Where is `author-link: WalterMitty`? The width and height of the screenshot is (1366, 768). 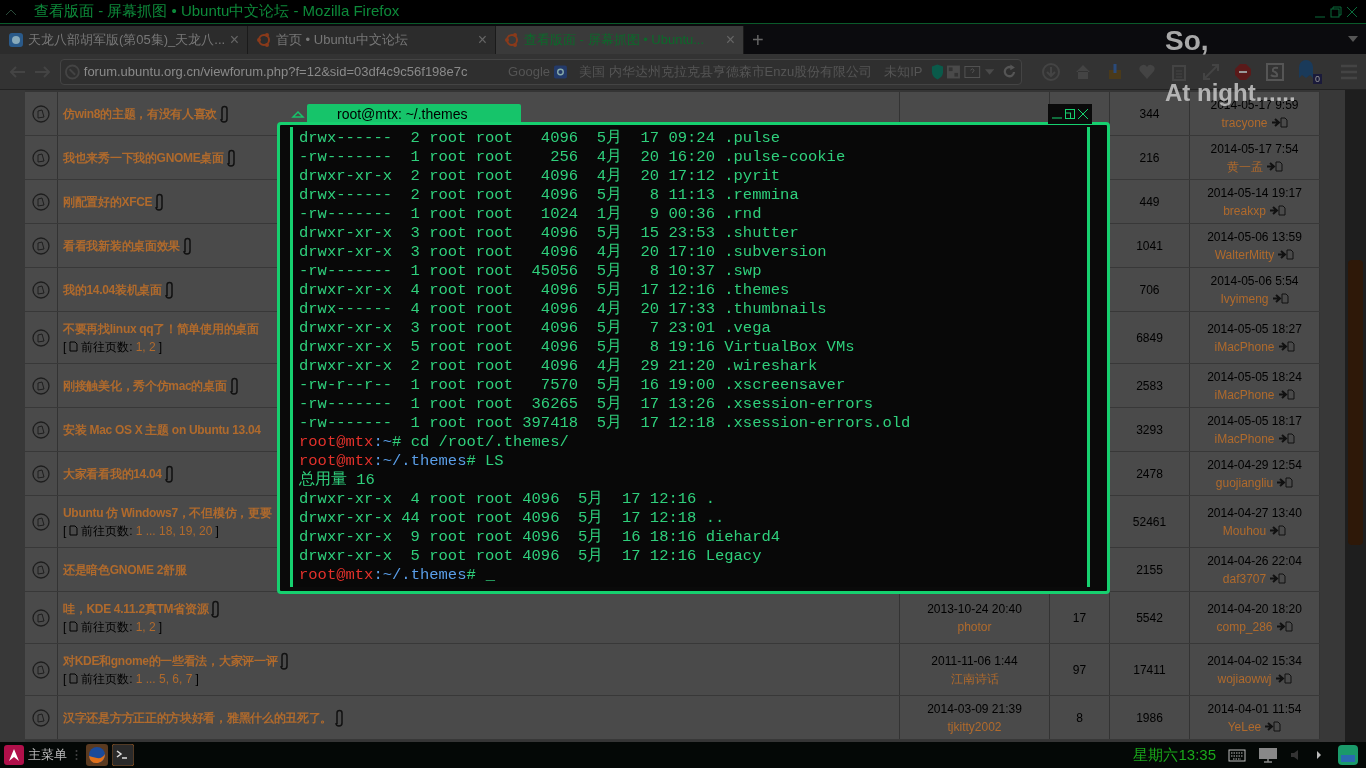
author-link: WalterMitty is located at coordinates (1244, 254).